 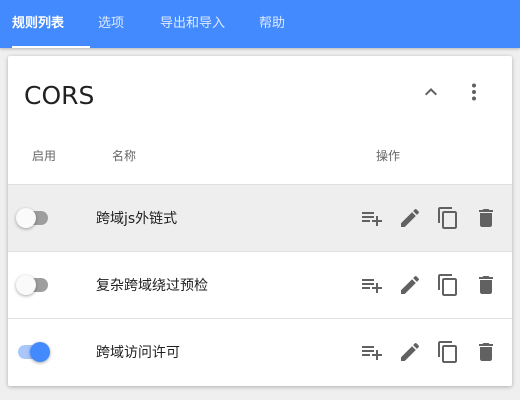 What do you see at coordinates (38, 23) in the screenshot?
I see `tab-rule-list-label: 规则列表` at bounding box center [38, 23].